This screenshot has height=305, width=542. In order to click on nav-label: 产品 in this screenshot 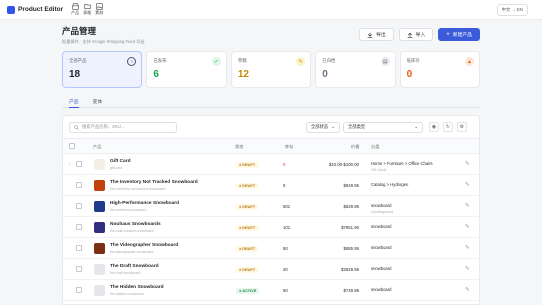, I will do `click(75, 12)`.